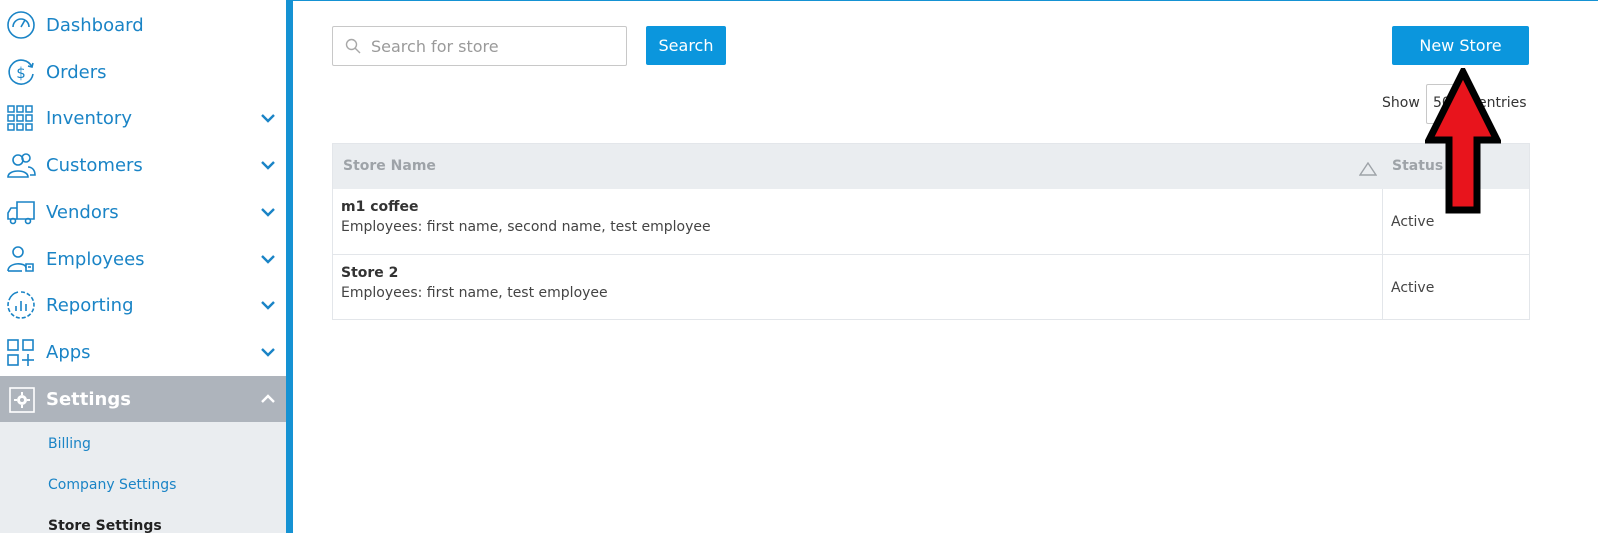 This screenshot has width=1598, height=533. Describe the element at coordinates (21, 118) in the screenshot. I see `grid-icon` at that location.